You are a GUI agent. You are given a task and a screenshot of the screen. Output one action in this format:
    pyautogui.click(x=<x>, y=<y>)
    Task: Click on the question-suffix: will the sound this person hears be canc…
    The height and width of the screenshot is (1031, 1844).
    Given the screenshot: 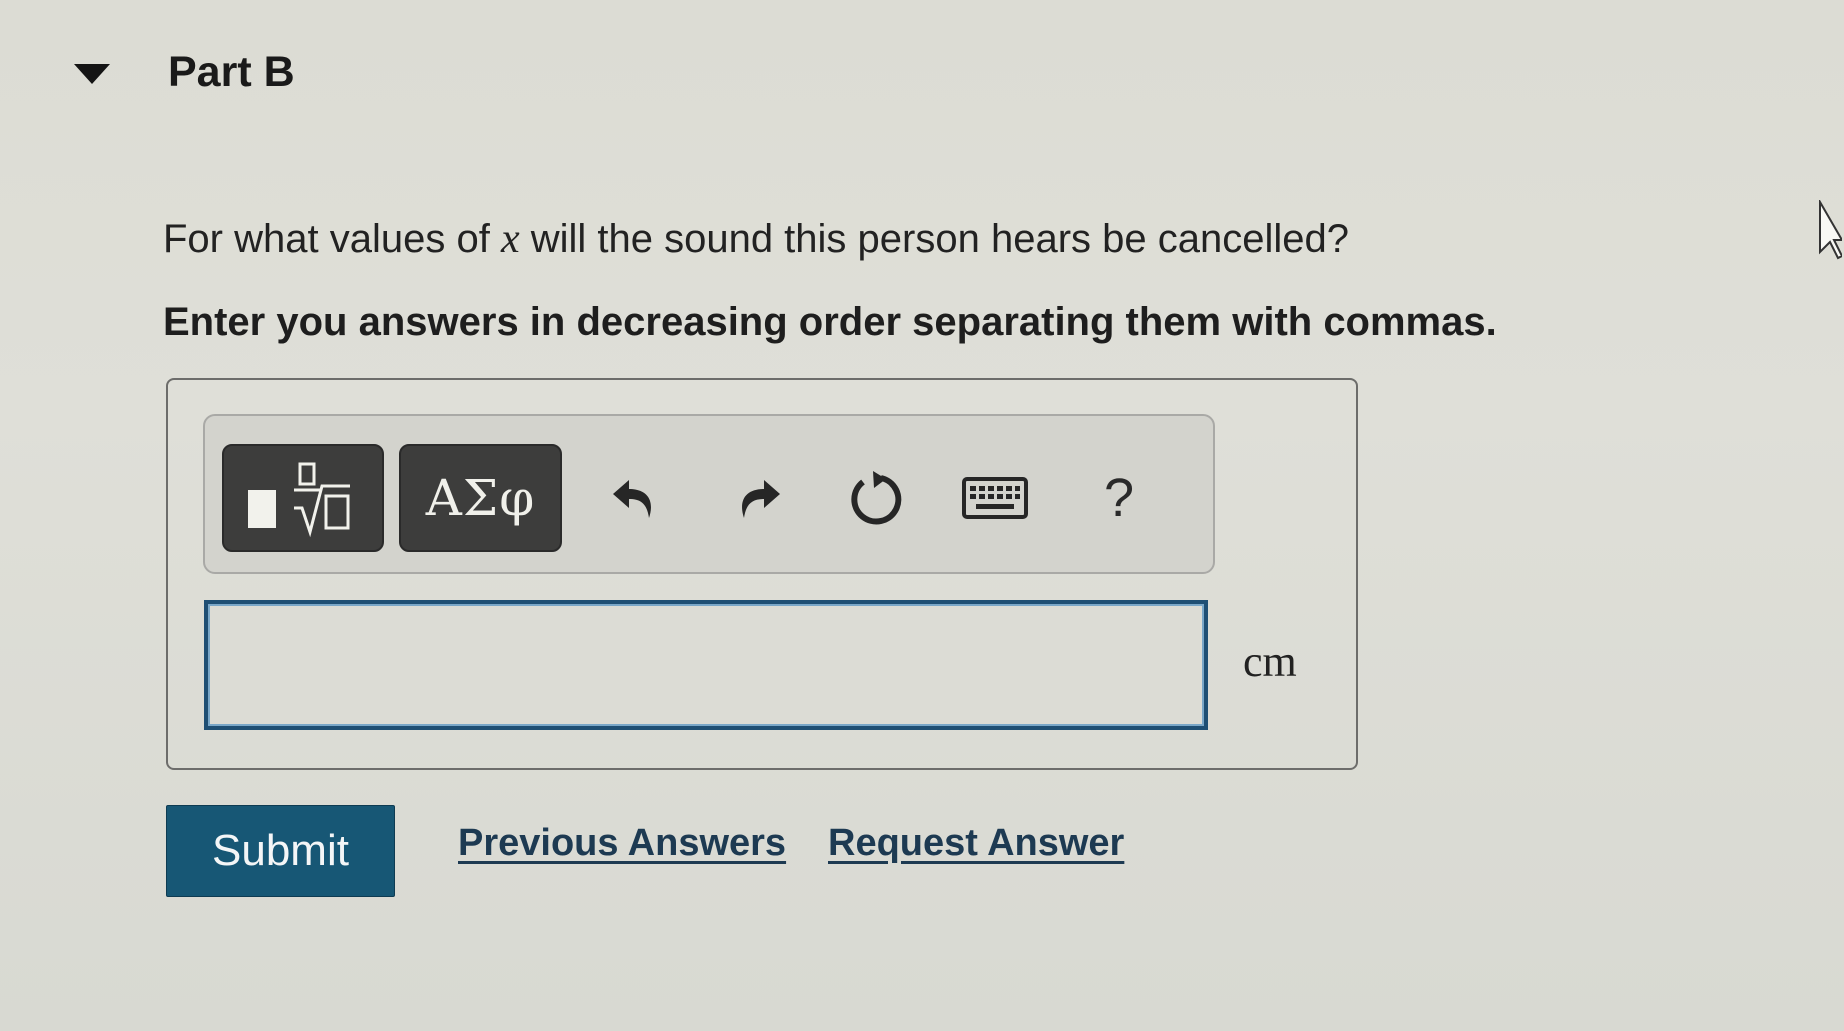 What is the action you would take?
    pyautogui.click(x=934, y=239)
    